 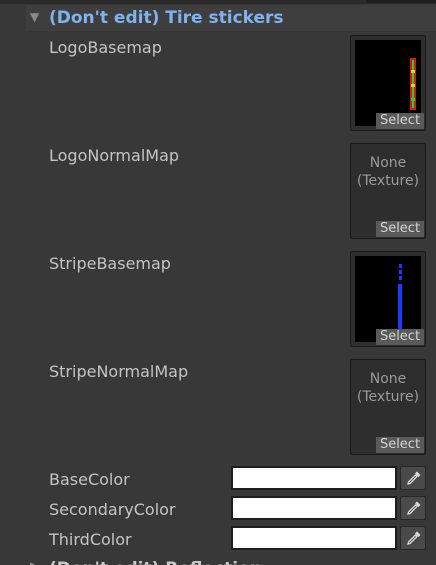 What do you see at coordinates (388, 388) in the screenshot?
I see `stripe-normalmap-none-text: None (Texture)` at bounding box center [388, 388].